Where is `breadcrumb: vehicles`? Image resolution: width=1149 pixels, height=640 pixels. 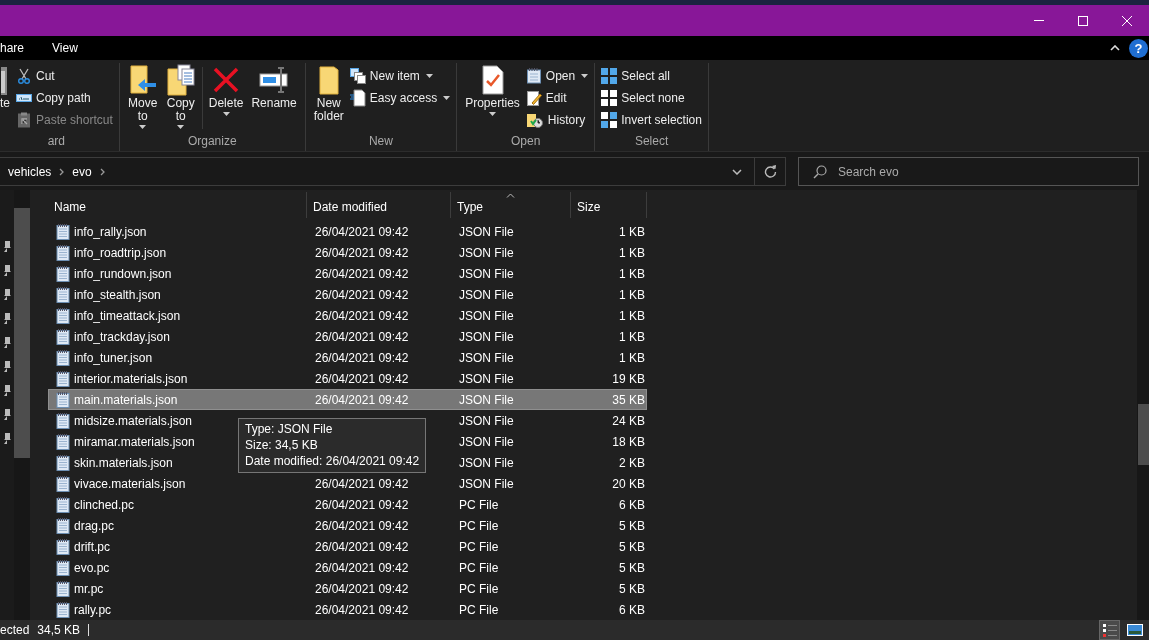 breadcrumb: vehicles is located at coordinates (30, 171).